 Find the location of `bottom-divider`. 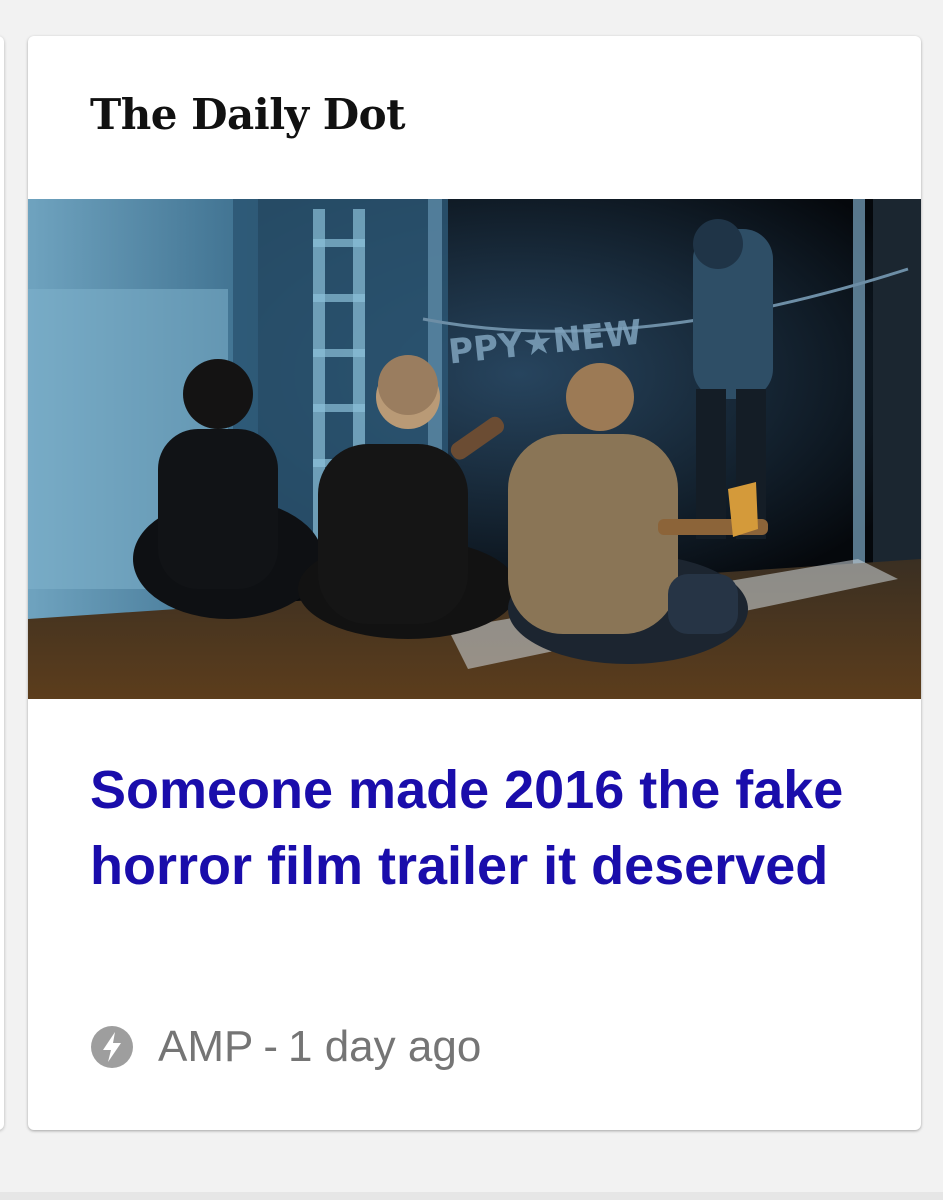

bottom-divider is located at coordinates (471, 1196).